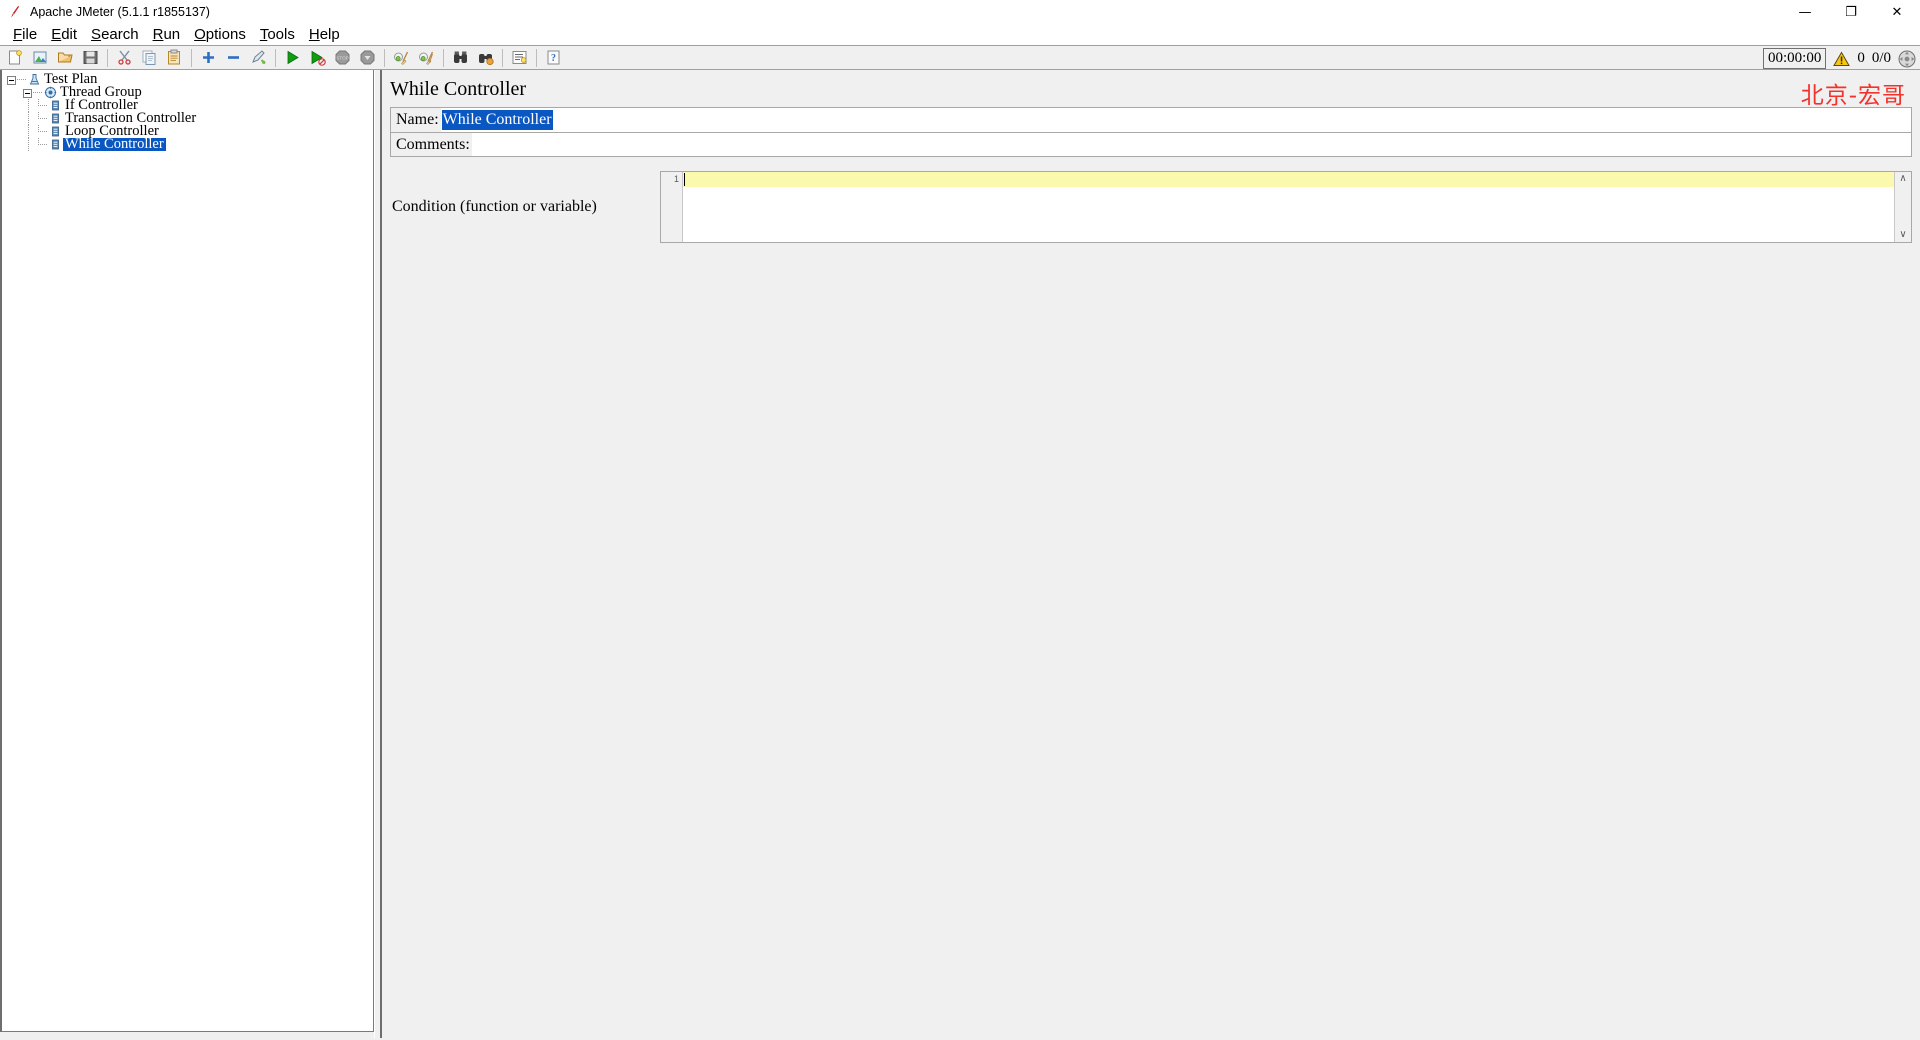 The height and width of the screenshot is (1040, 1920). I want to click on jmeter-feather-icon, so click(15, 12).